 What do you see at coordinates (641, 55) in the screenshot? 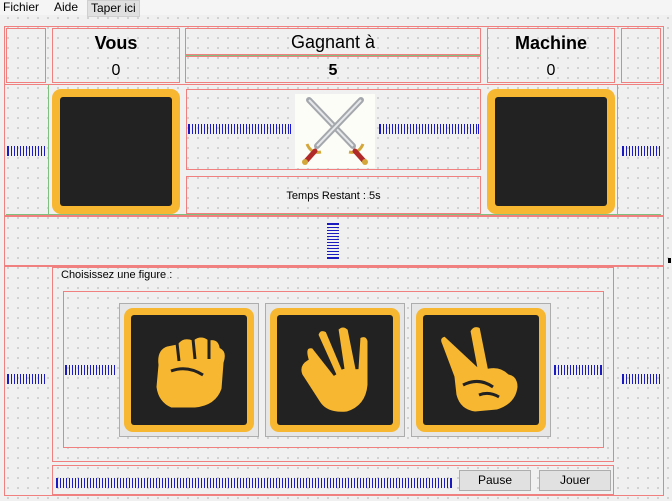
I see `right-header-spacer` at bounding box center [641, 55].